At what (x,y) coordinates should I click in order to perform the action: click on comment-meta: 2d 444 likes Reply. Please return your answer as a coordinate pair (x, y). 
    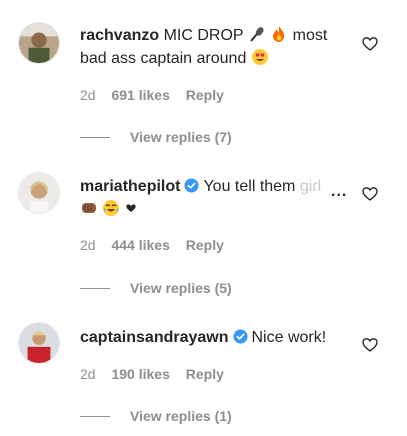
    Looking at the image, I should click on (158, 245).